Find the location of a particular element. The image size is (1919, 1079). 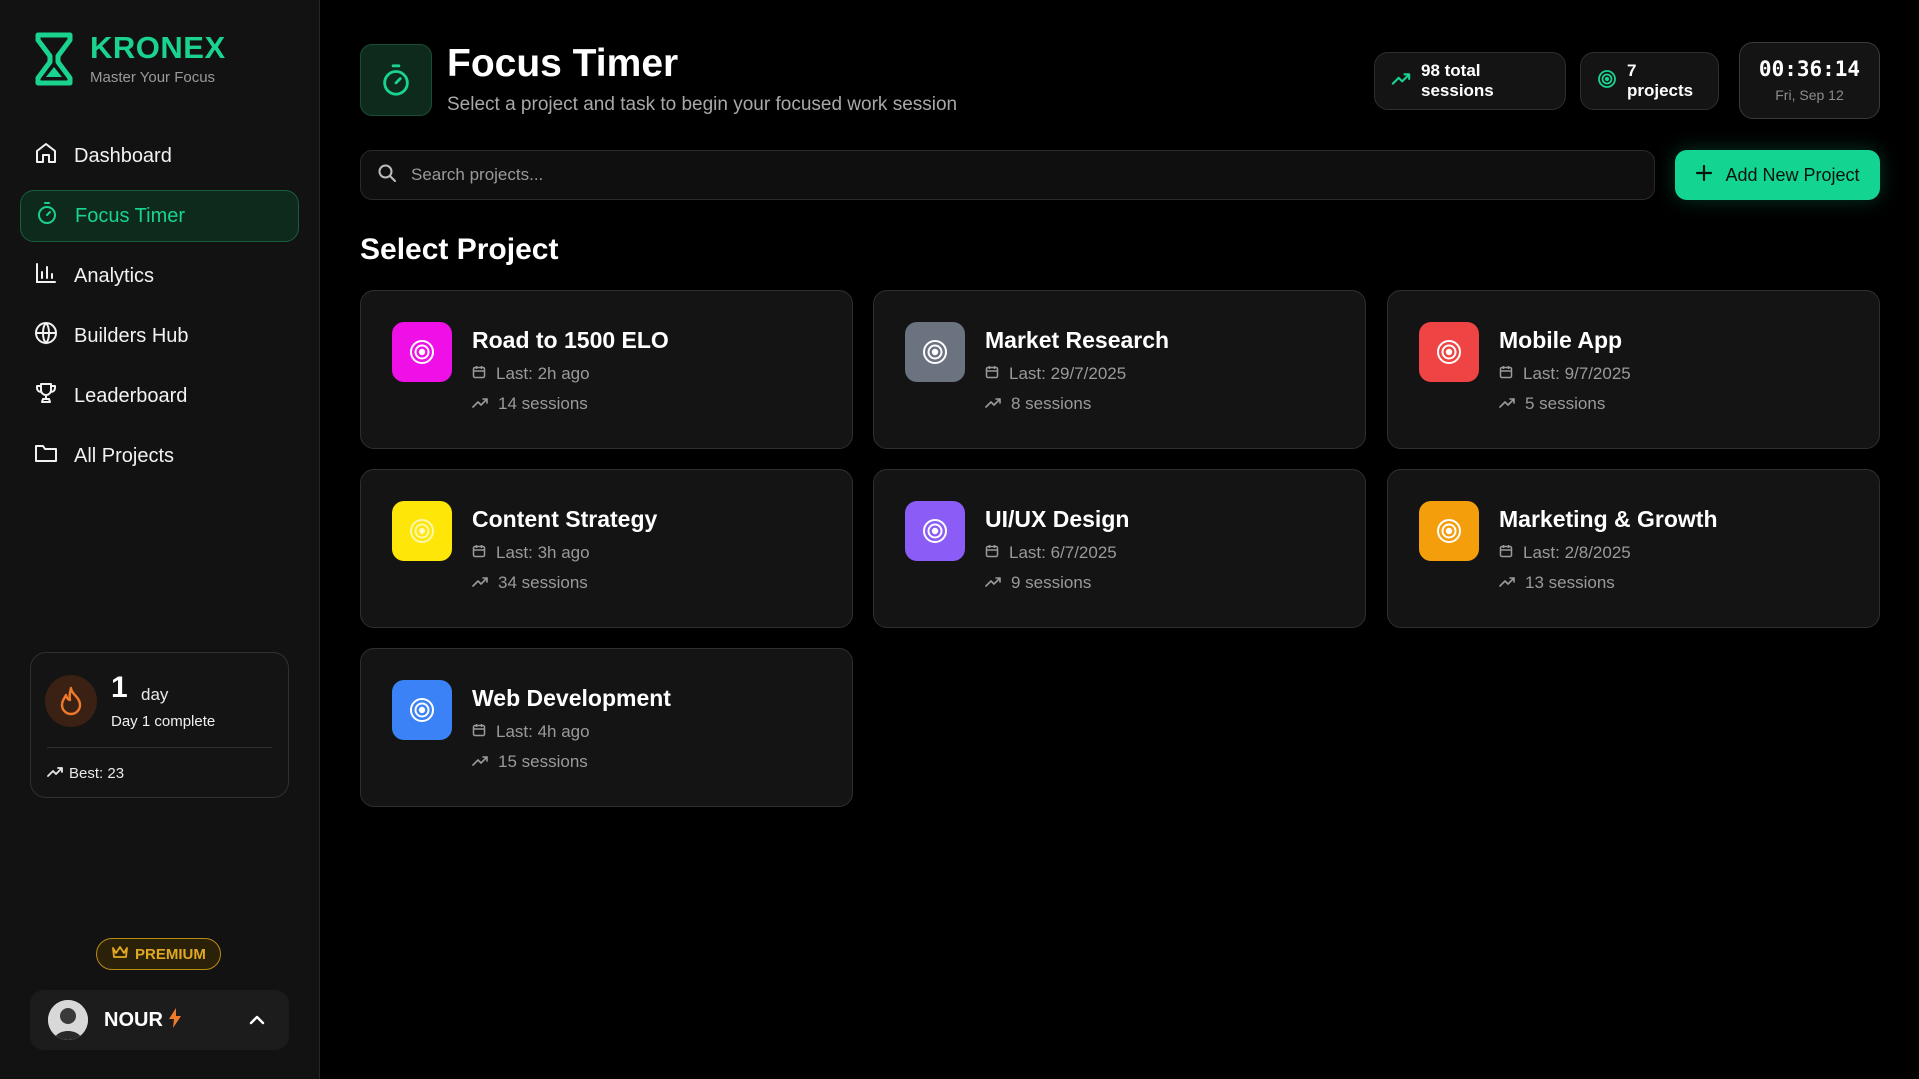

project-sessions: 15 sessions is located at coordinates (530, 762).